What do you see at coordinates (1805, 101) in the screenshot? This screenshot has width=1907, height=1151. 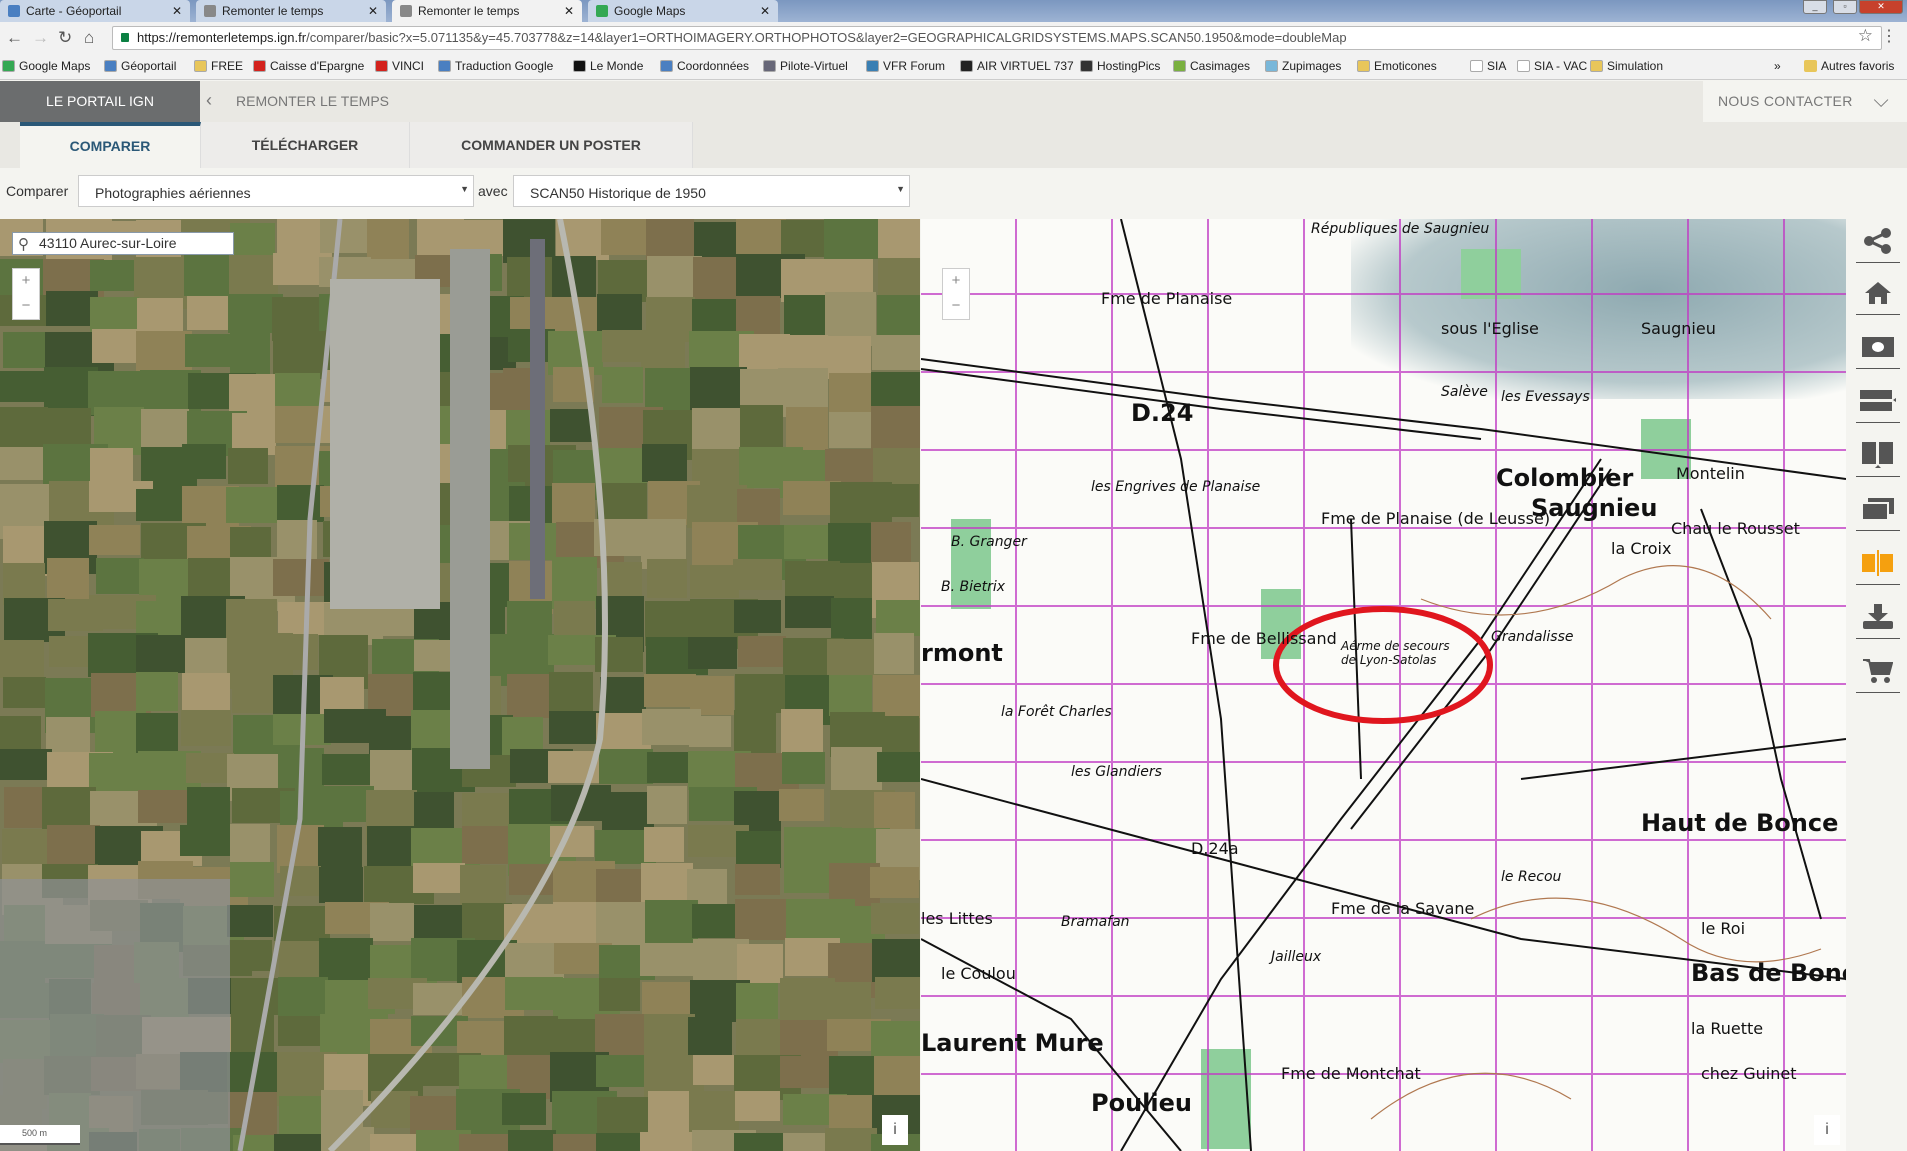 I see `contact-button: NOUS CONTACTER ⌵` at bounding box center [1805, 101].